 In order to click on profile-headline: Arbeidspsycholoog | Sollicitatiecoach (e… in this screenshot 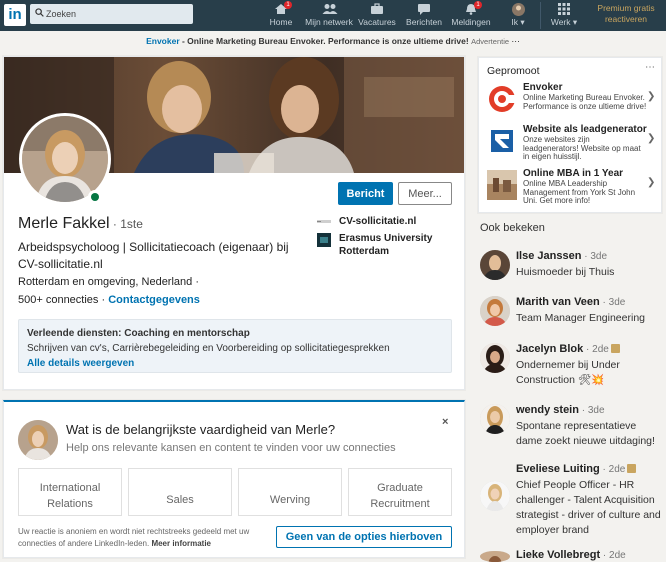, I will do `click(153, 255)`.